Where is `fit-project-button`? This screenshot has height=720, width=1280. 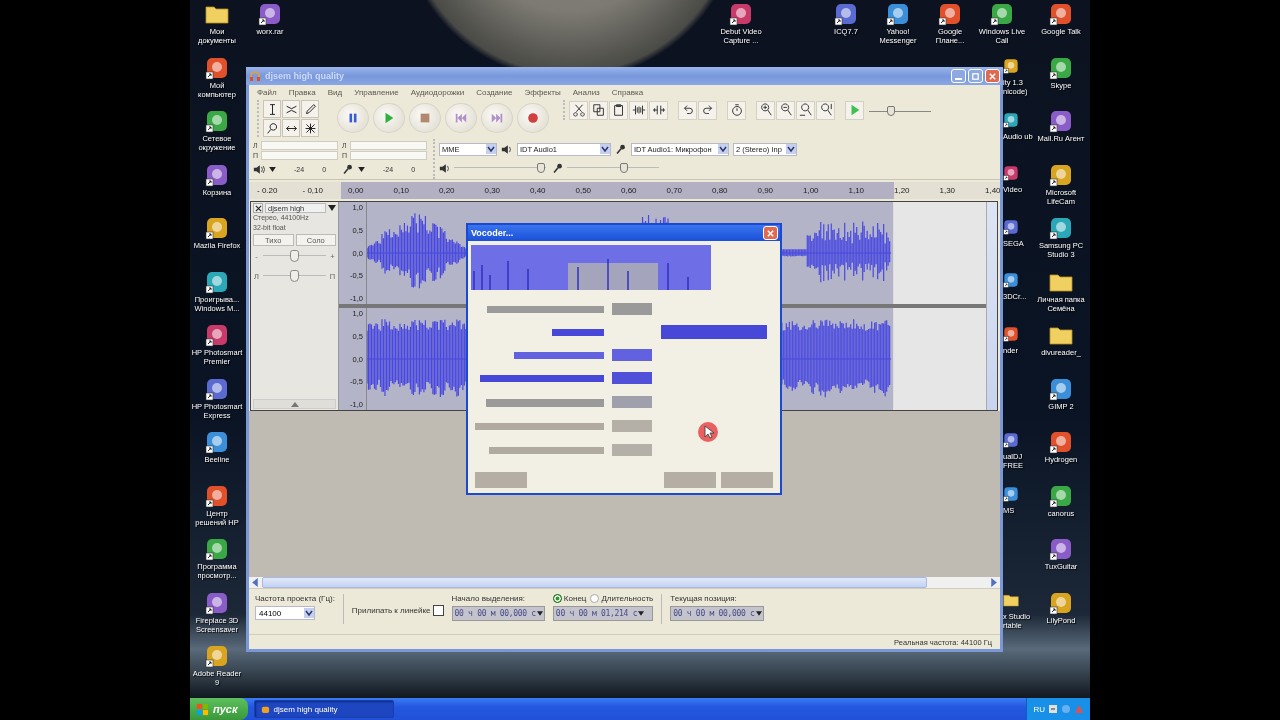
fit-project-button is located at coordinates (825, 110).